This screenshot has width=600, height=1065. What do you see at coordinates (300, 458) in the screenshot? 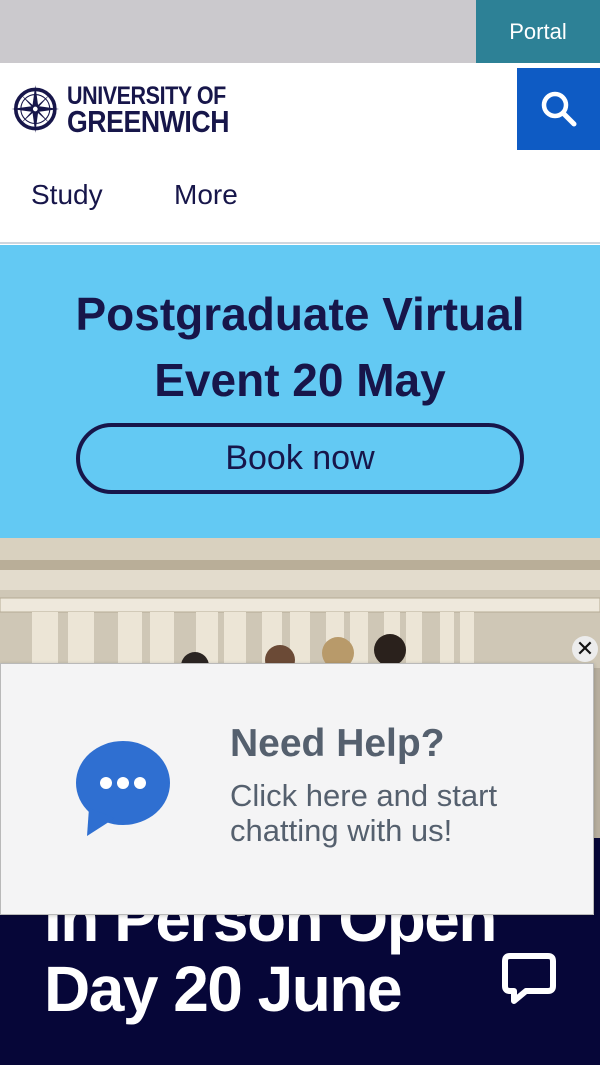
I see `book-now-button: Book now` at bounding box center [300, 458].